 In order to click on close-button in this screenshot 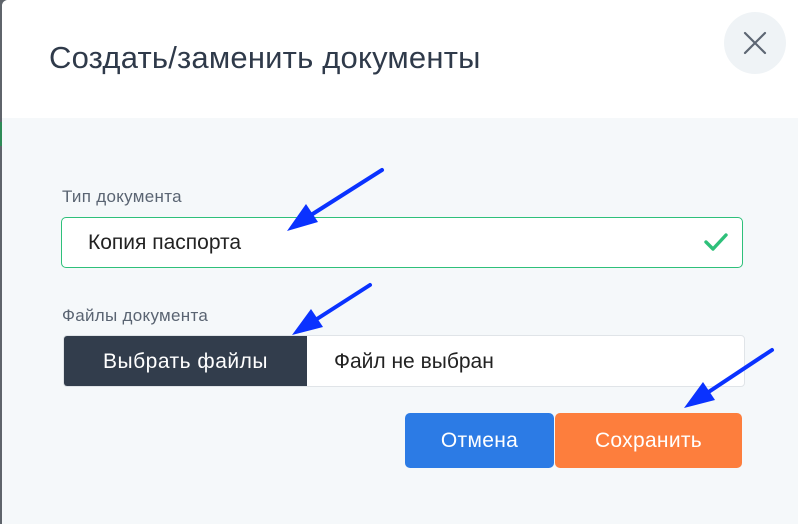, I will do `click(755, 43)`.